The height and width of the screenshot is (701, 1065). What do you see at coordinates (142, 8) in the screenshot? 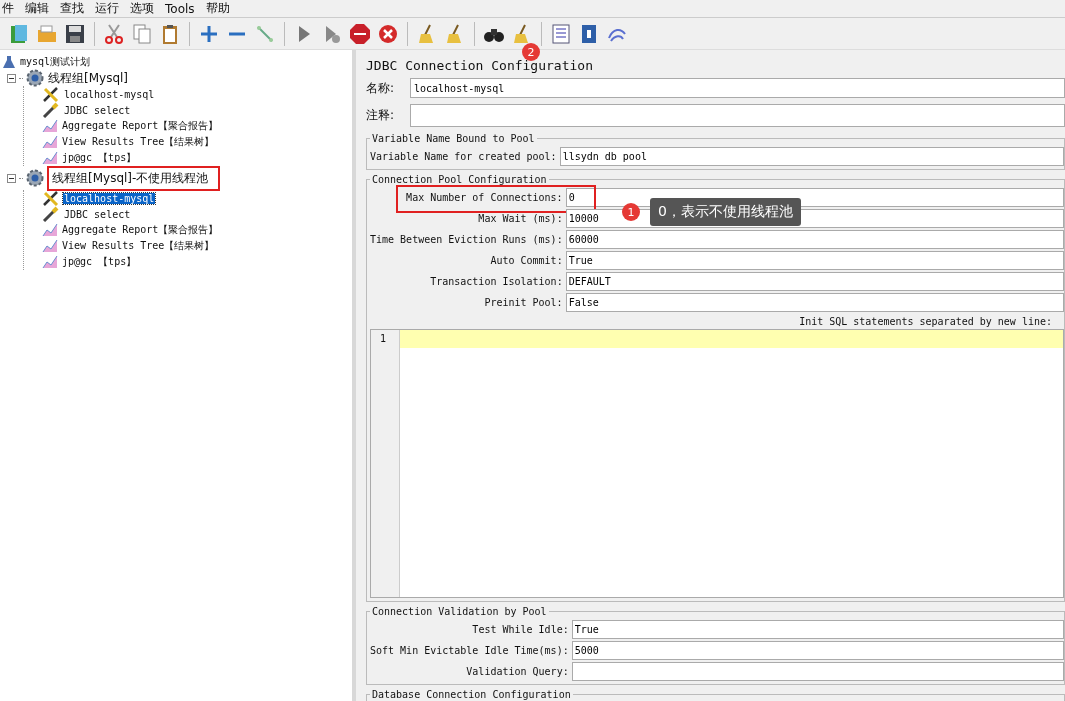
I see `menu-item: 选项` at bounding box center [142, 8].